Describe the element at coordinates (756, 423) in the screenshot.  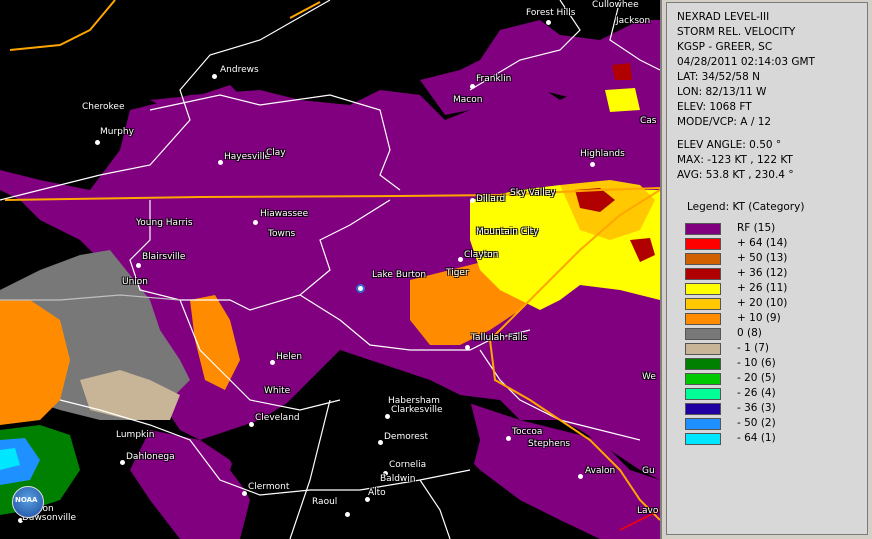
I see `legend-label: - 50 (2)` at that location.